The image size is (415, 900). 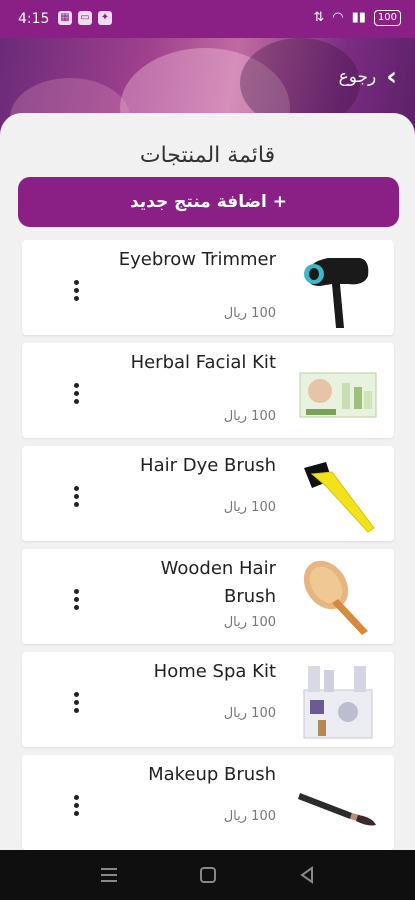 What do you see at coordinates (208, 699) in the screenshot?
I see `product-card: Home Spa Kit 100 ريال` at bounding box center [208, 699].